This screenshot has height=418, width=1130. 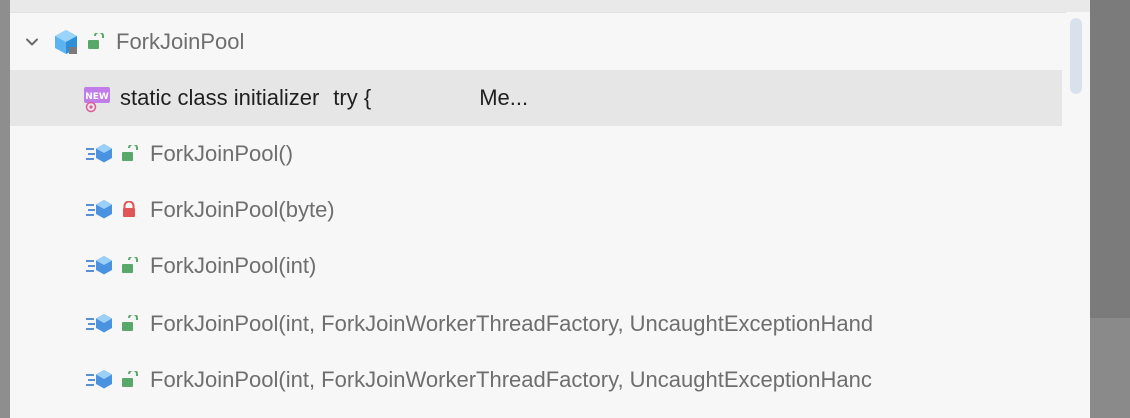 What do you see at coordinates (66, 42) in the screenshot?
I see `class-icon` at bounding box center [66, 42].